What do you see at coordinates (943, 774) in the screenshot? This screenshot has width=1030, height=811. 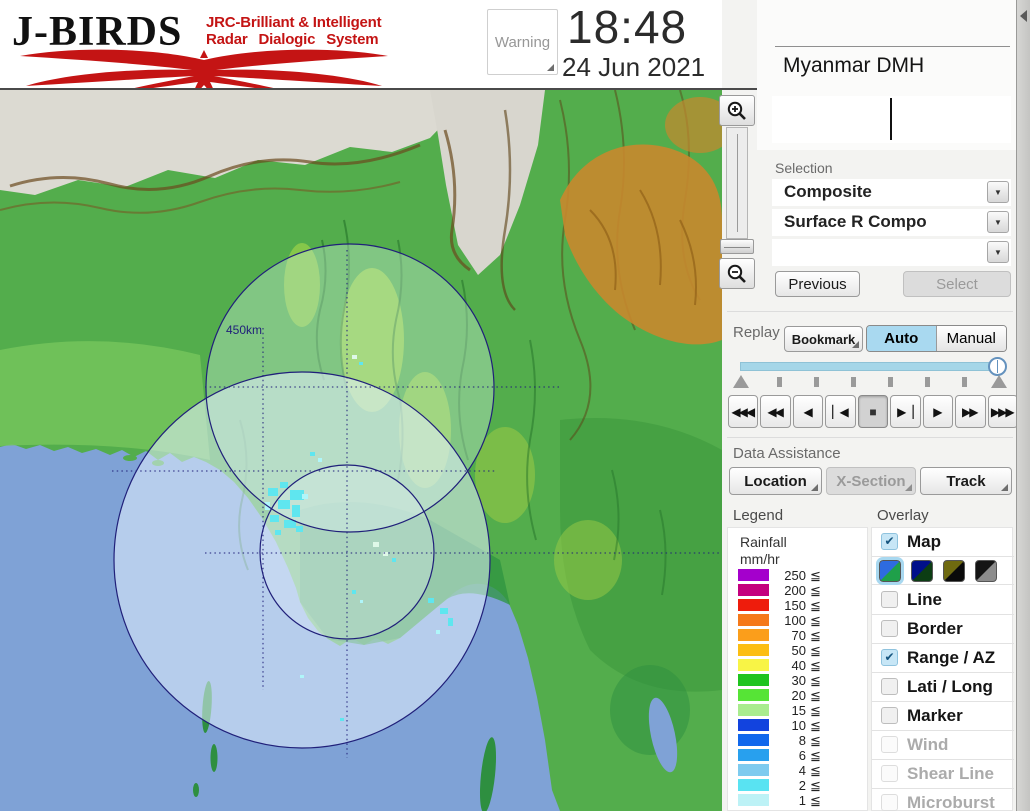 I see `overlay-item-shear-line: Shear Line` at bounding box center [943, 774].